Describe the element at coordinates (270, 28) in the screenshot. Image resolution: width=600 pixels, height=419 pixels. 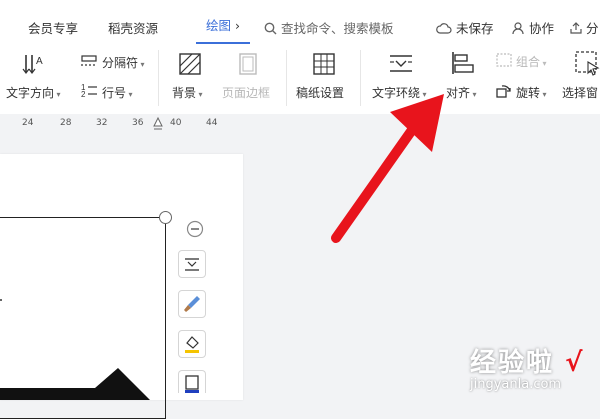
I see `search-icon` at that location.